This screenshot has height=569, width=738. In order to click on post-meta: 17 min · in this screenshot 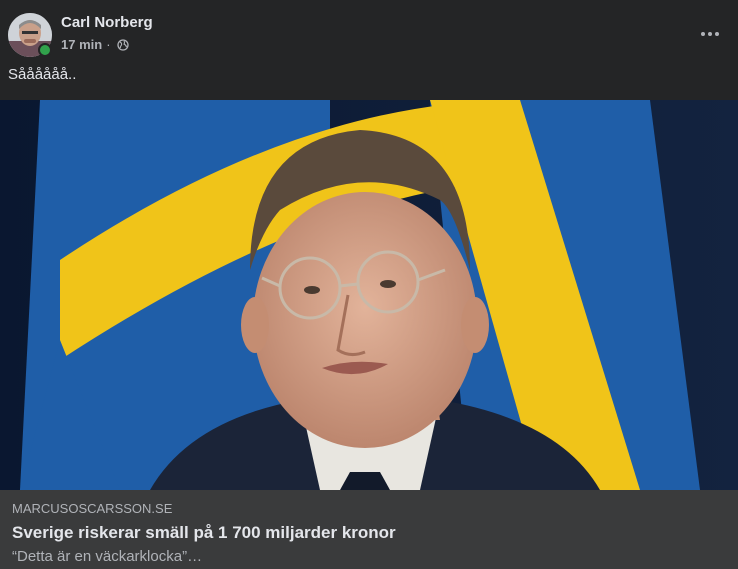, I will do `click(95, 44)`.